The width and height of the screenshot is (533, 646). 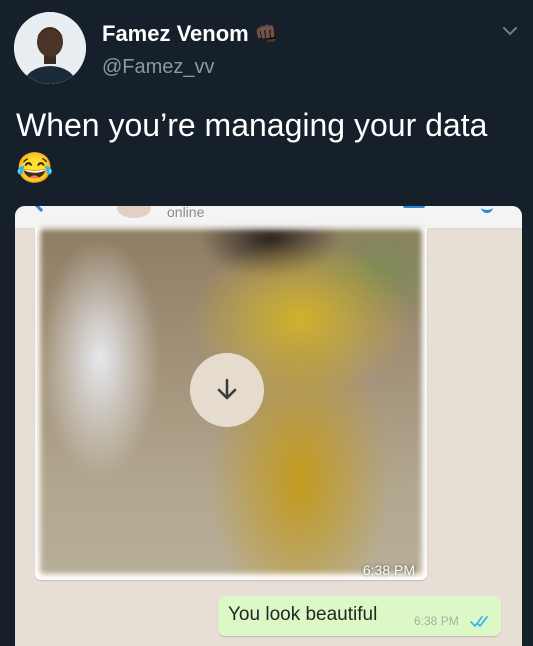 I want to click on outgoing-message-bubble: You look beautiful 6:38 PM, so click(x=359, y=616).